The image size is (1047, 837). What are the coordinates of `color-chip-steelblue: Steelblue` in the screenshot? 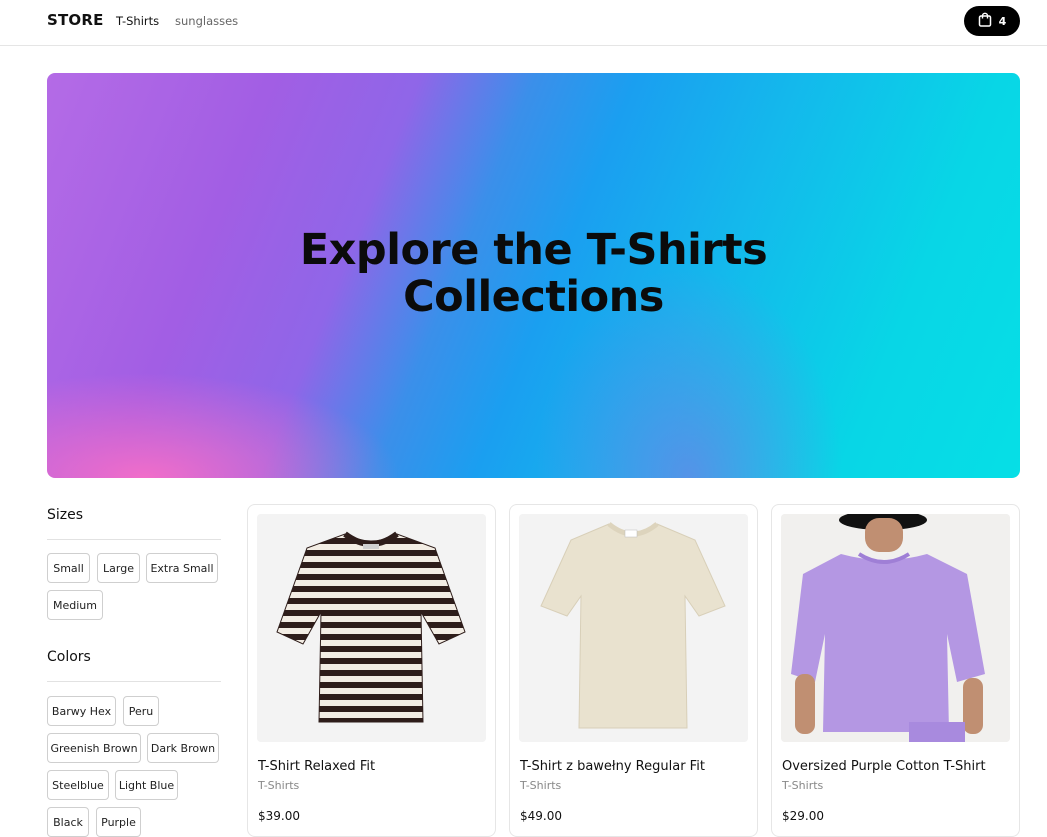 It's located at (78, 785).